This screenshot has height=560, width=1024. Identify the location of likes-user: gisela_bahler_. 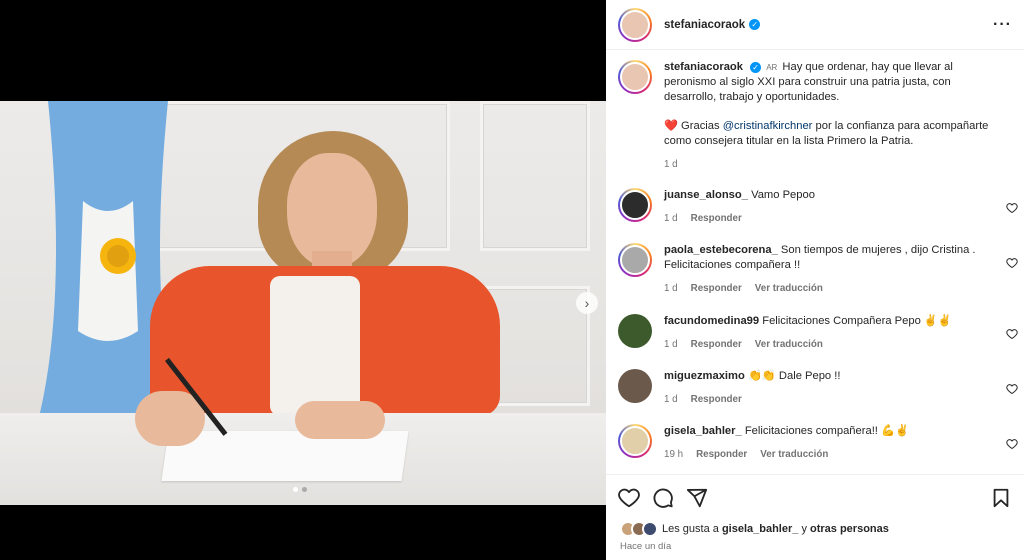
(760, 529).